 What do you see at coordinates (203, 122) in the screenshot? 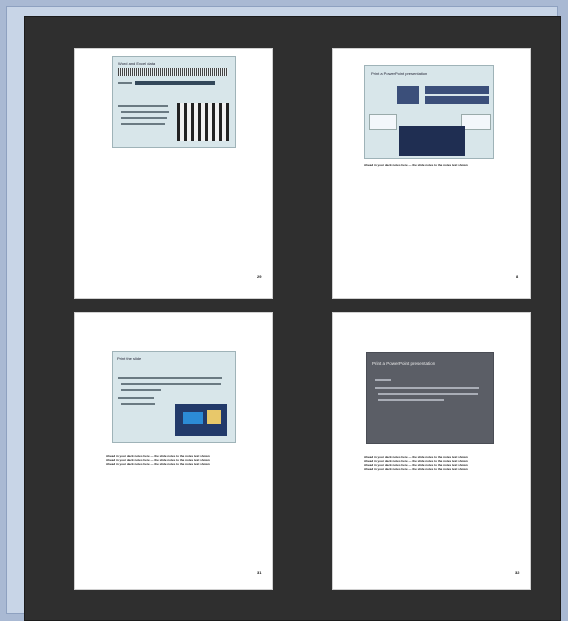
I see `screenshot-graphic` at bounding box center [203, 122].